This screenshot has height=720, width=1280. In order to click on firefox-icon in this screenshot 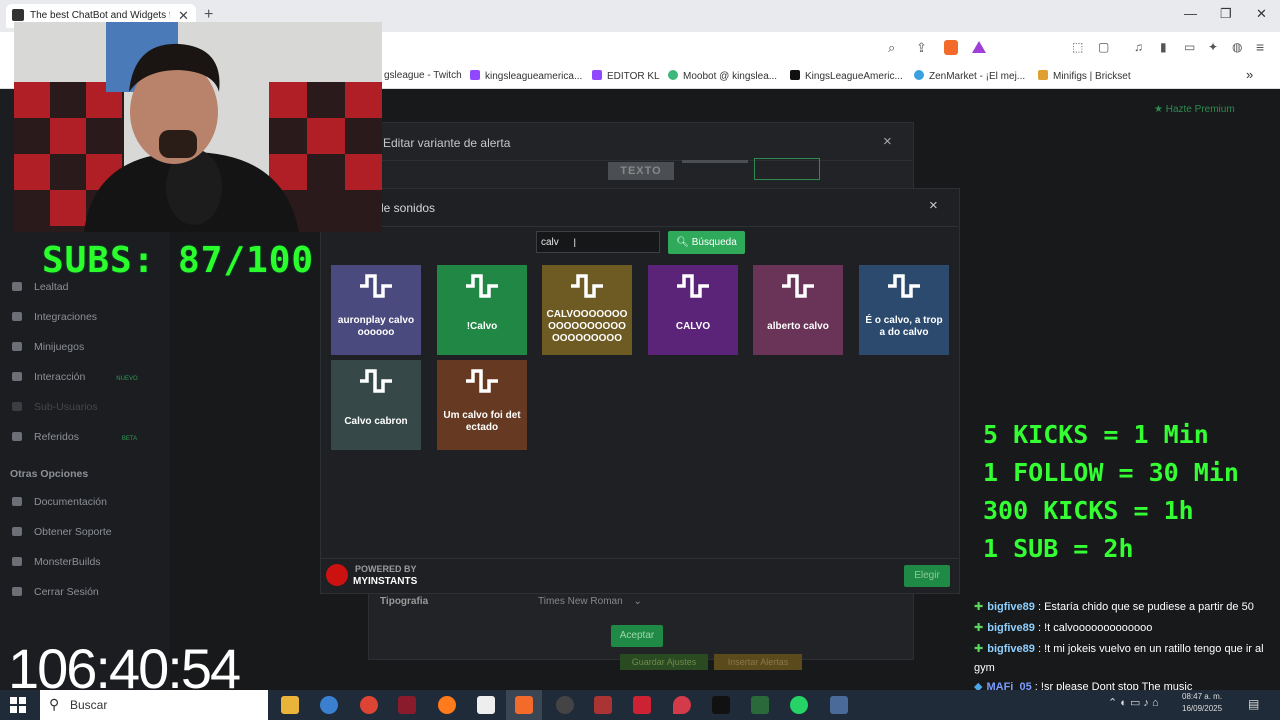, I will do `click(447, 705)`.